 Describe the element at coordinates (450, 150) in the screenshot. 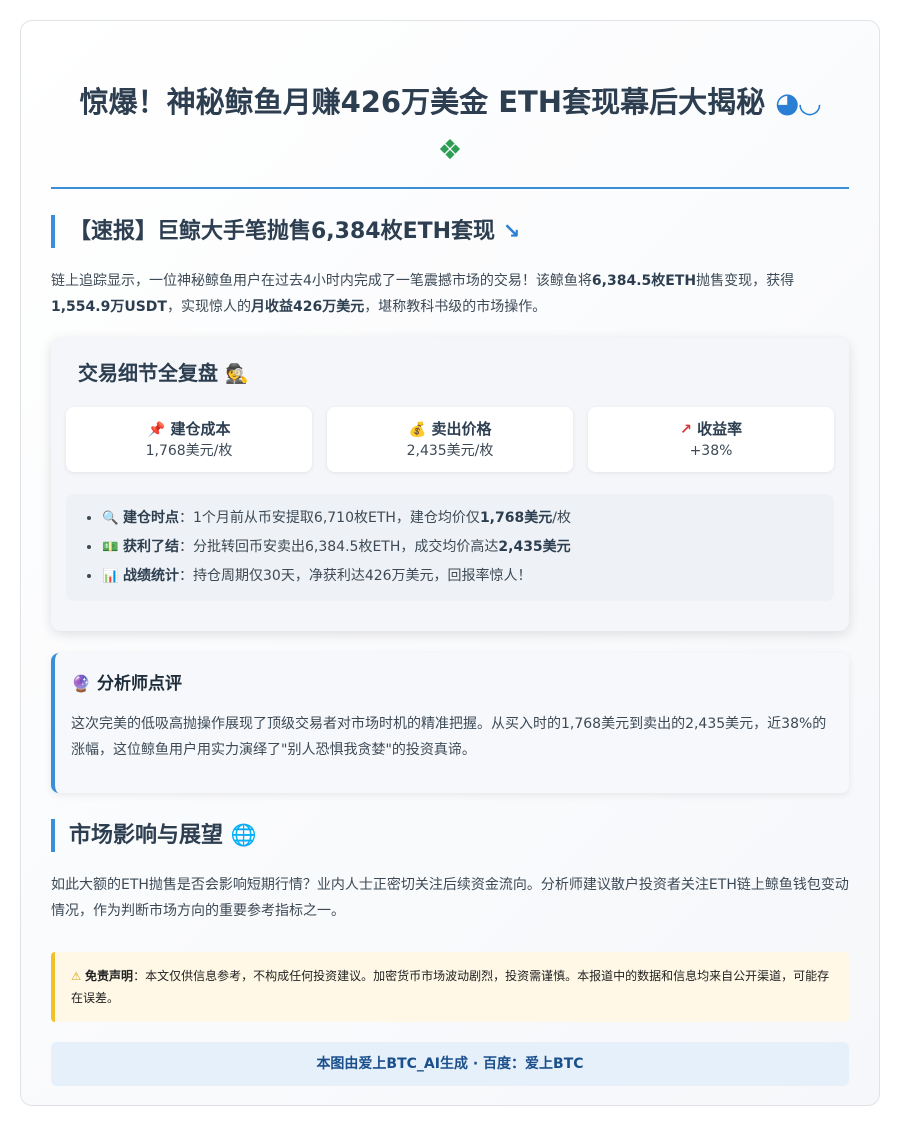

I see `money-icon: ❖` at that location.